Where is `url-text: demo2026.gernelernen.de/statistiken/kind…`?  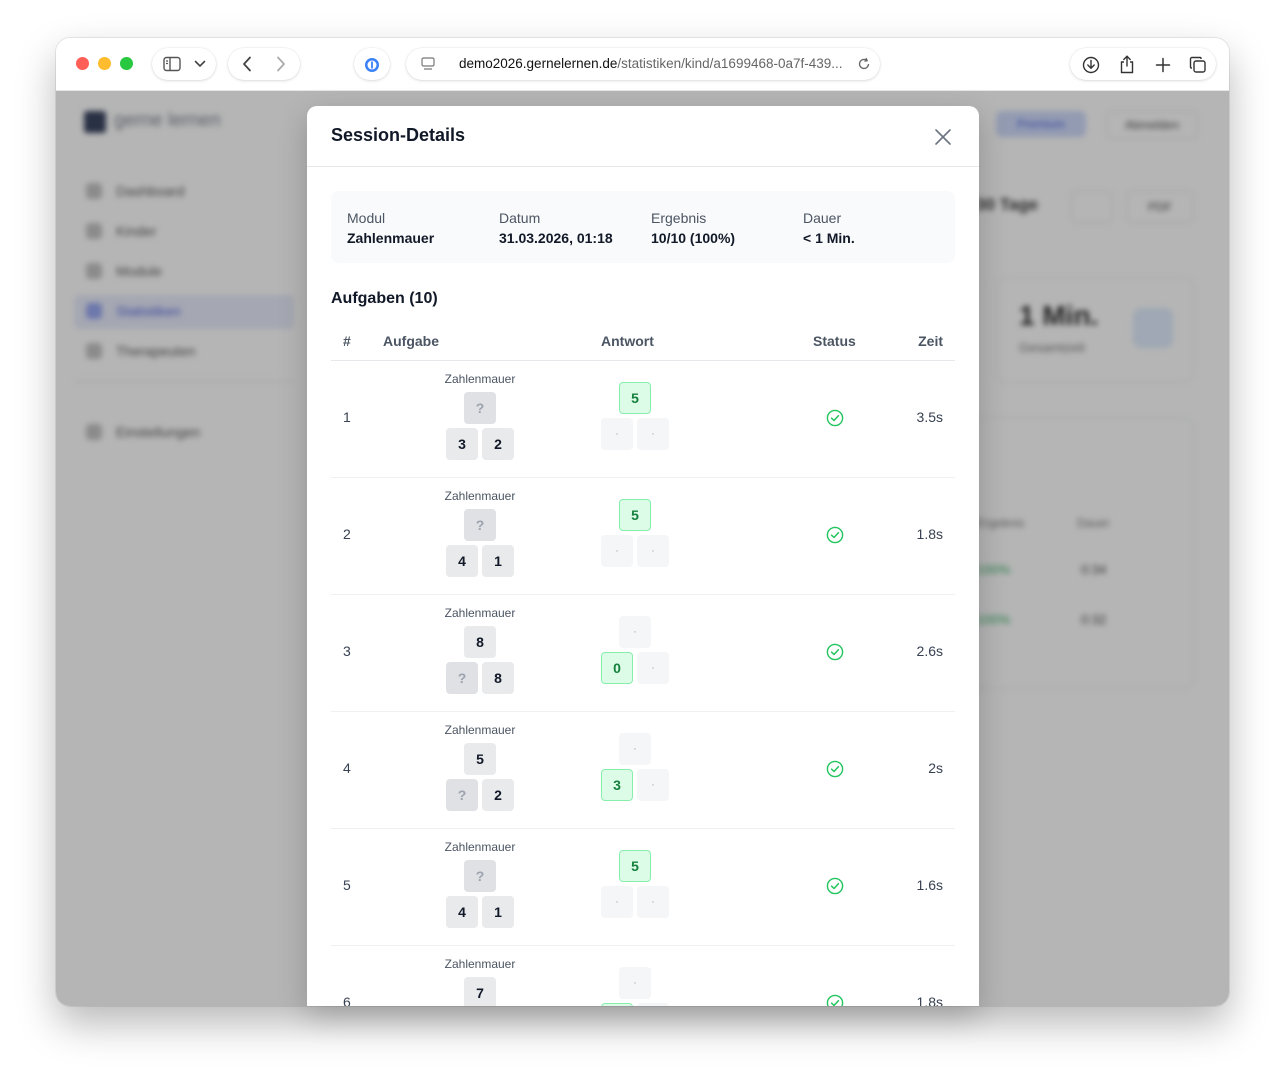 url-text: demo2026.gernelernen.de/statistiken/kind… is located at coordinates (651, 63).